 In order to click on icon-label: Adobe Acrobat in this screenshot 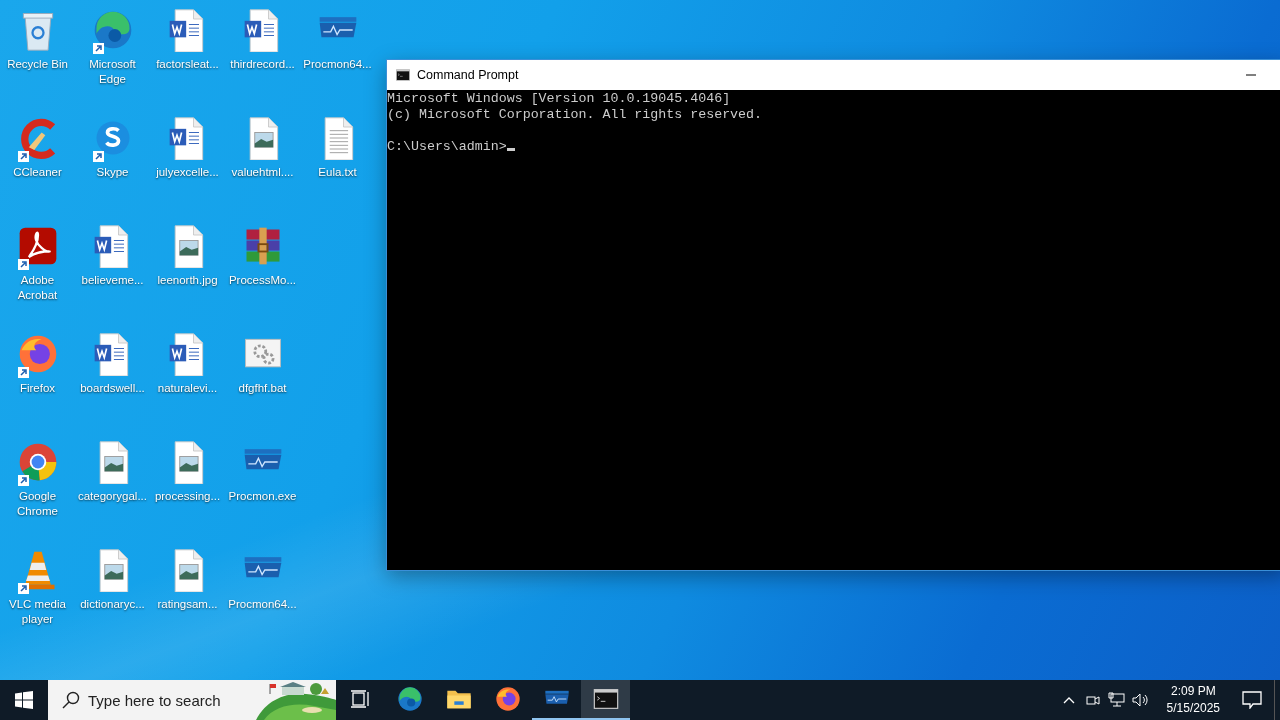, I will do `click(37, 288)`.